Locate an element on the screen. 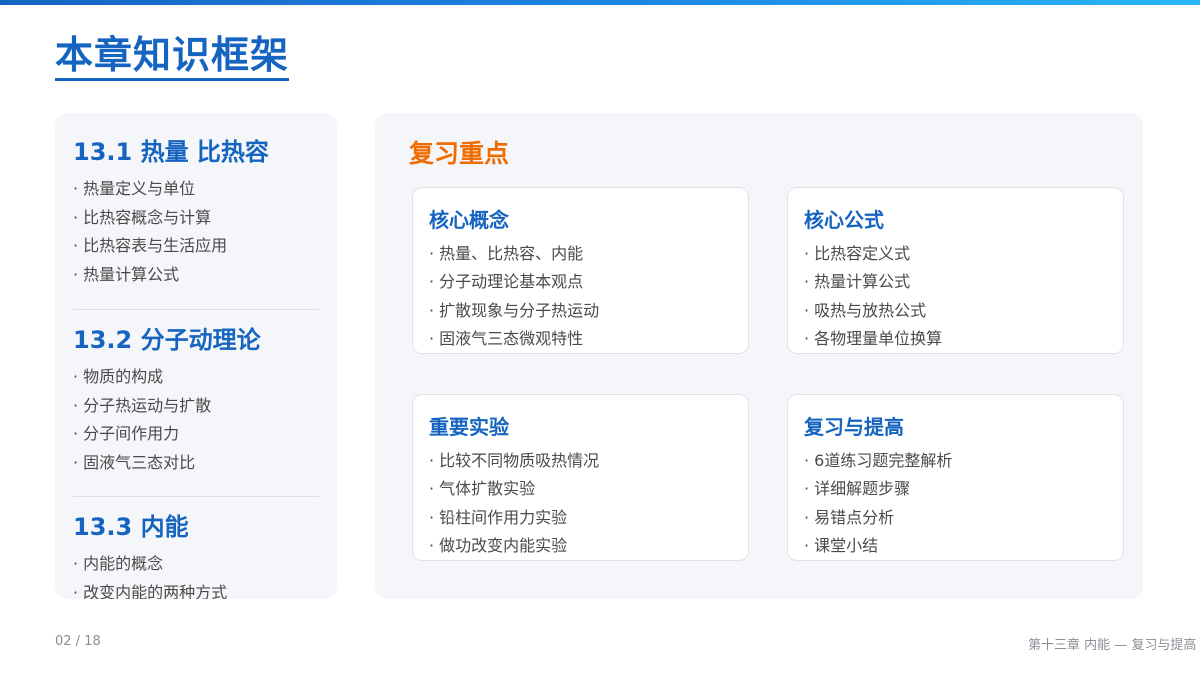 The width and height of the screenshot is (1200, 675). list-item: · 比较不同物质吸热情况 is located at coordinates (514, 460).